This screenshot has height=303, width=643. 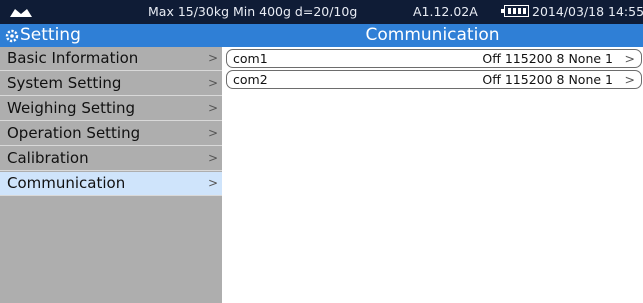 What do you see at coordinates (587, 11) in the screenshot?
I see `date-time: 2014/03/18 14:55` at bounding box center [587, 11].